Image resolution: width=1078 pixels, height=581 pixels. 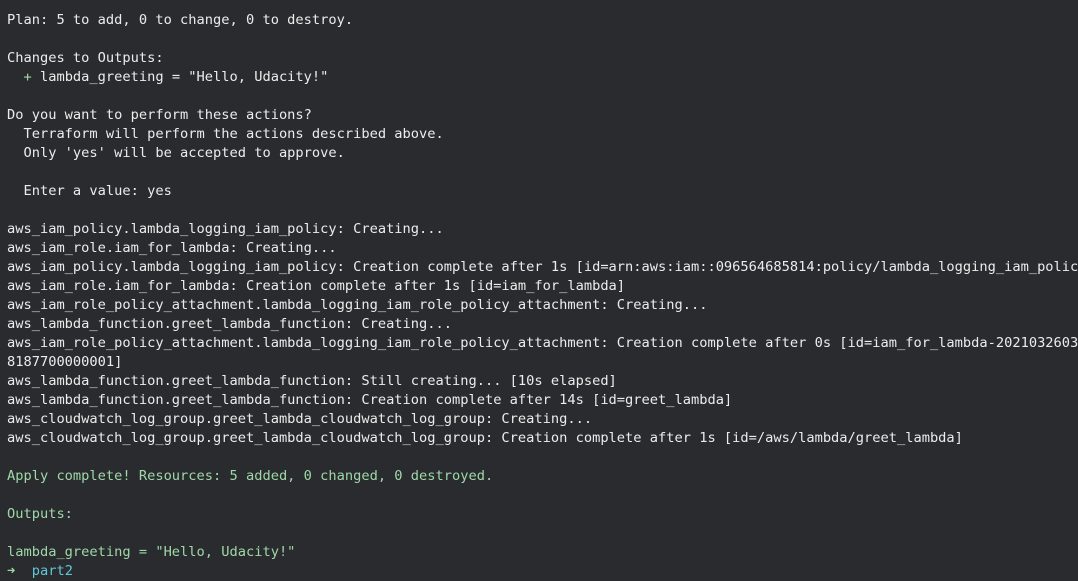 What do you see at coordinates (11, 571) in the screenshot?
I see `prompt-arrow-icon: ➜` at bounding box center [11, 571].